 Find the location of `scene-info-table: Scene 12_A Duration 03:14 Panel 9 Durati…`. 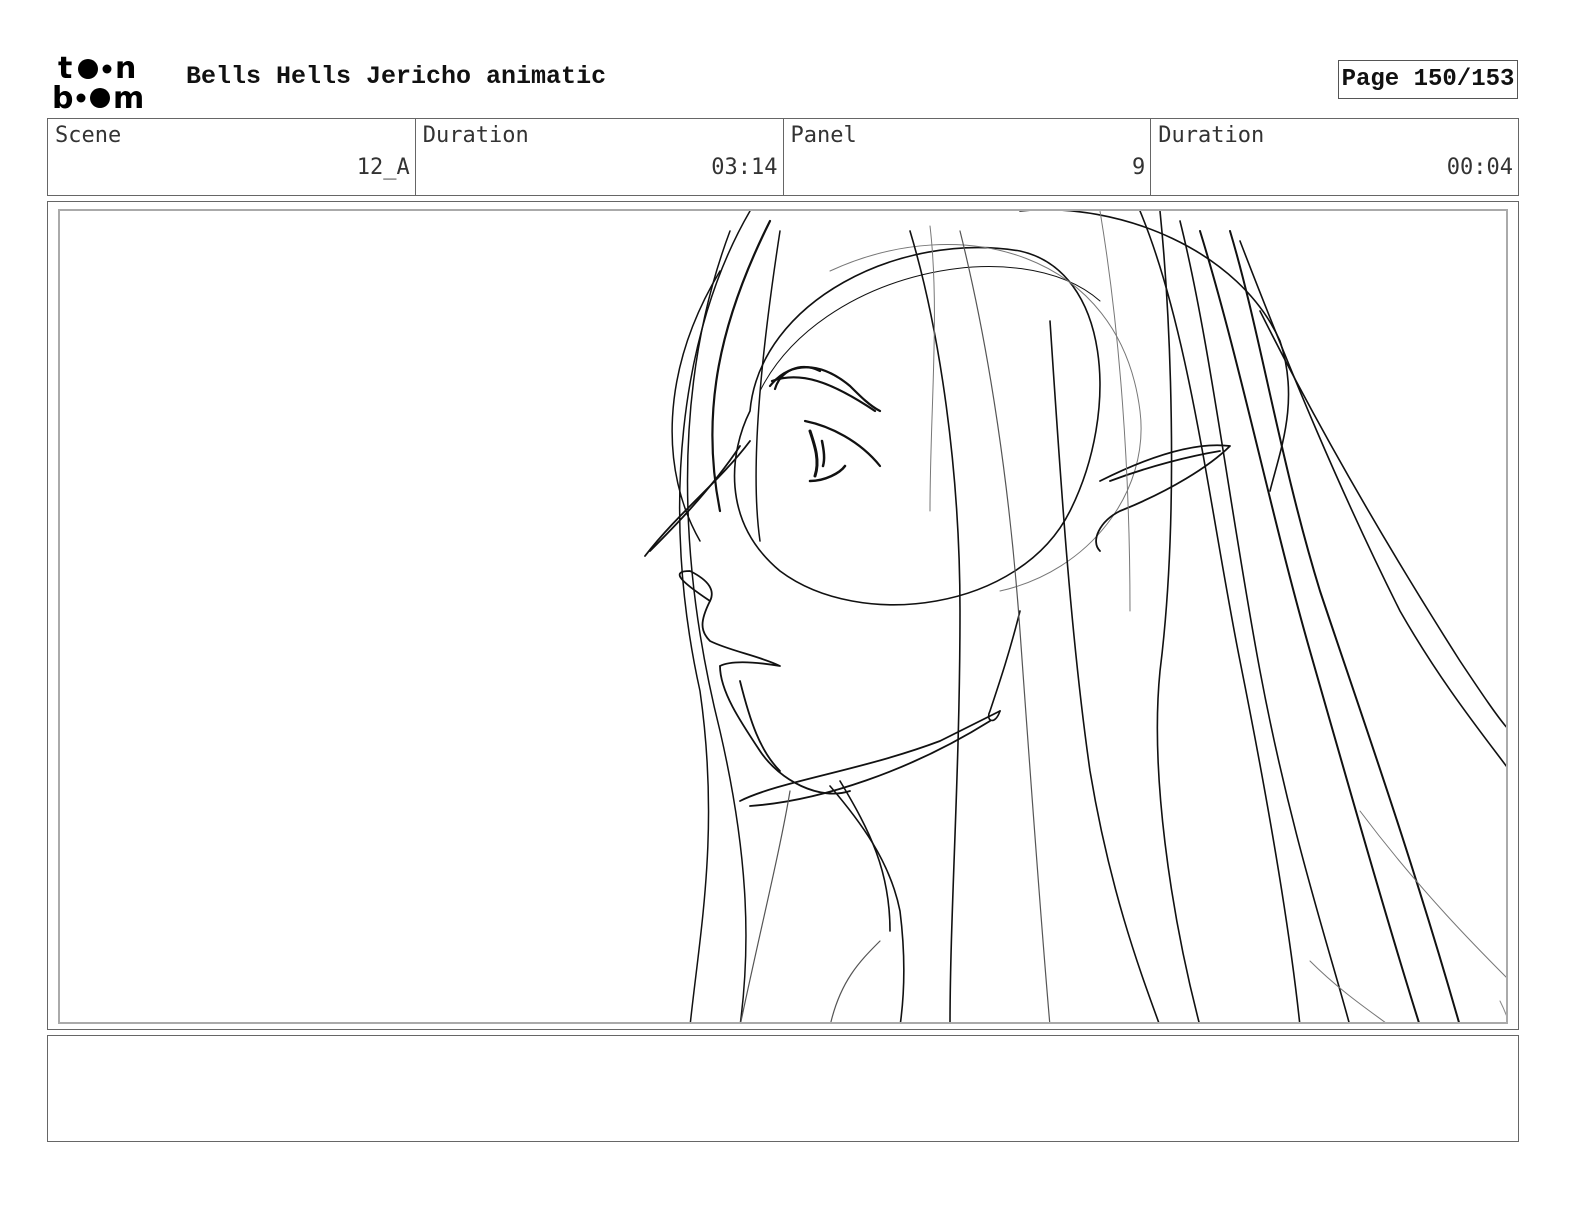

scene-info-table: Scene 12_A Duration 03:14 Panel 9 Durati… is located at coordinates (783, 157).